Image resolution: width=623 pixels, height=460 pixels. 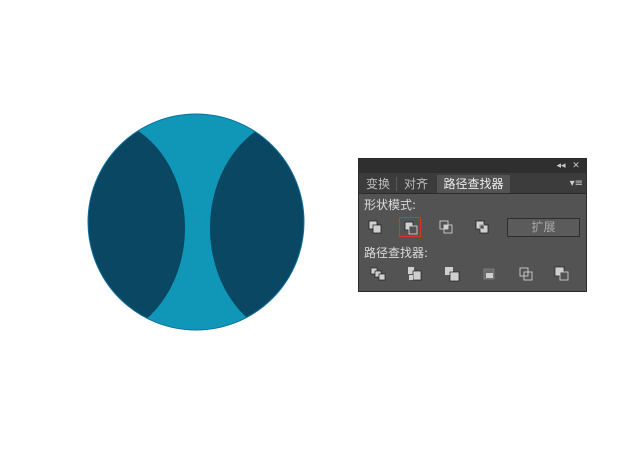 I want to click on divide-icon, so click(x=378, y=274).